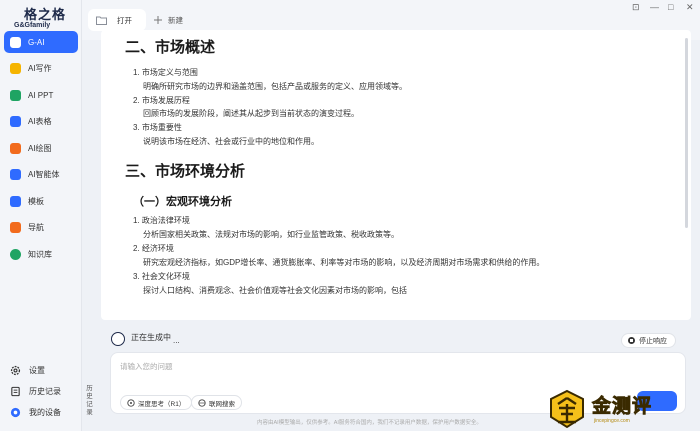 The height and width of the screenshot is (431, 700). I want to click on list-item: 1. 政治法律环境, so click(161, 220).